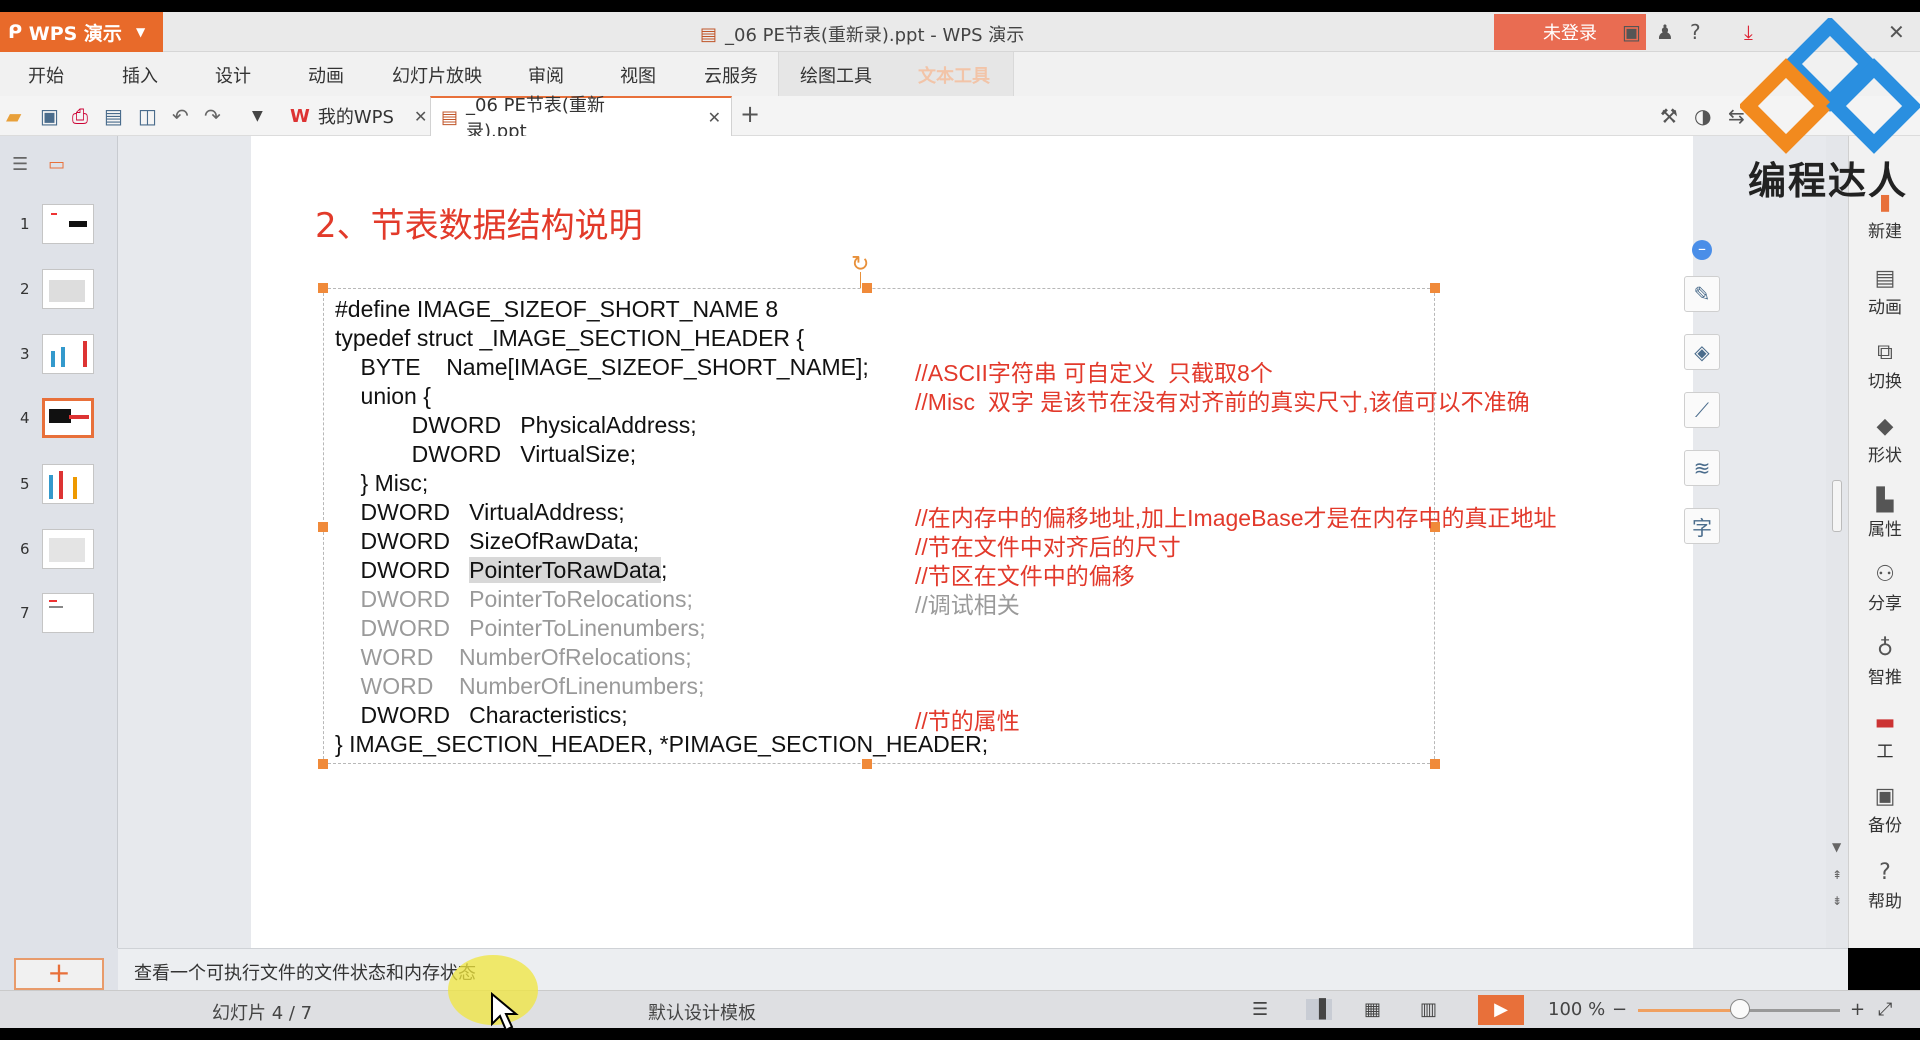 The height and width of the screenshot is (1040, 1920). I want to click on slide-thumbnail, so click(68, 549).